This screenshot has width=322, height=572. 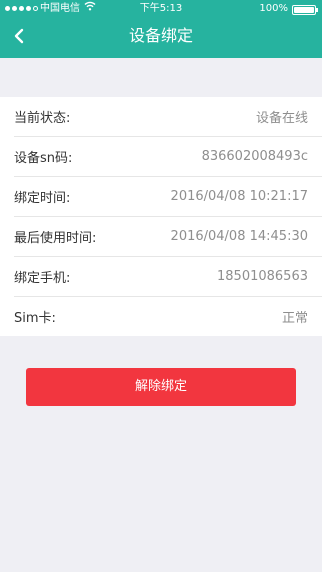 I want to click on row-value: 设备在线, so click(x=281, y=118).